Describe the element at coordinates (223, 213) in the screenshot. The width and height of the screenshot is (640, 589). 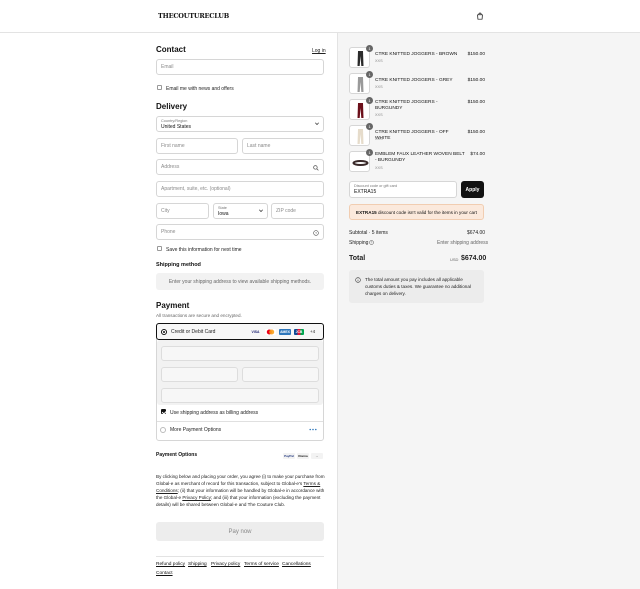
I see `state-value: Iowa` at that location.